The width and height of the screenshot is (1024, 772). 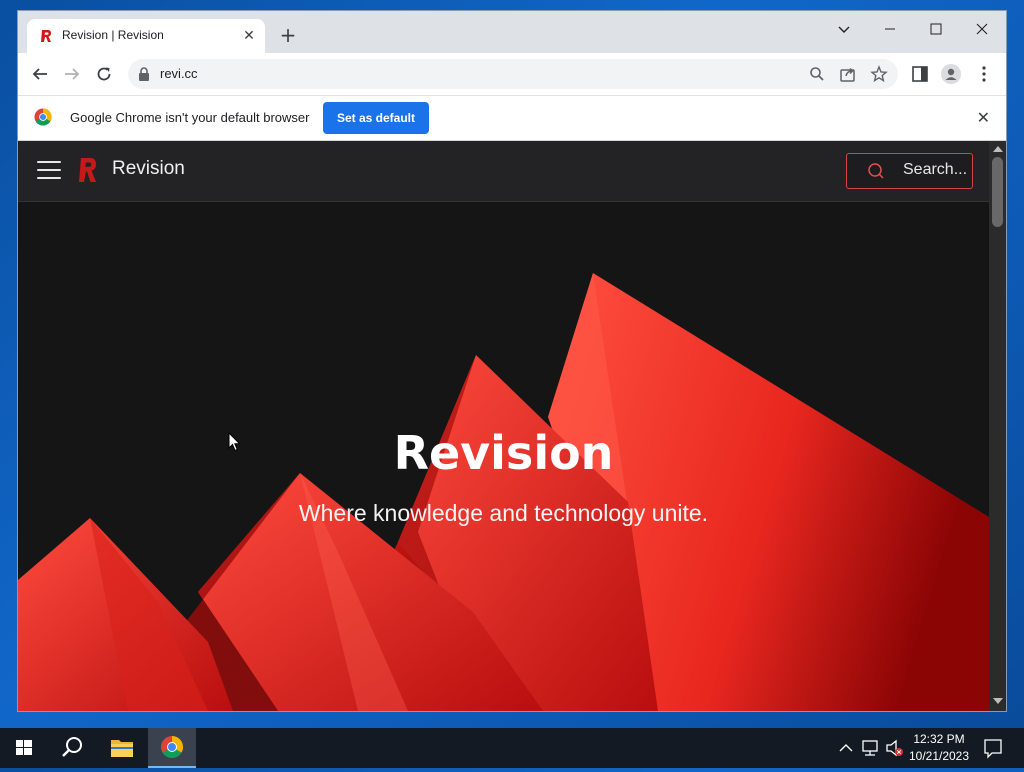 I want to click on clock-date: 10/21/2023, so click(x=939, y=756).